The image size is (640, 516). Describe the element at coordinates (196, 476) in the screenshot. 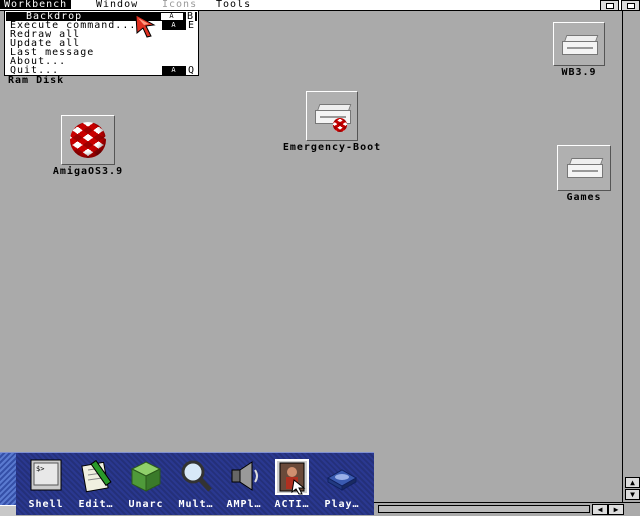

I see `magnifier-icon` at that location.